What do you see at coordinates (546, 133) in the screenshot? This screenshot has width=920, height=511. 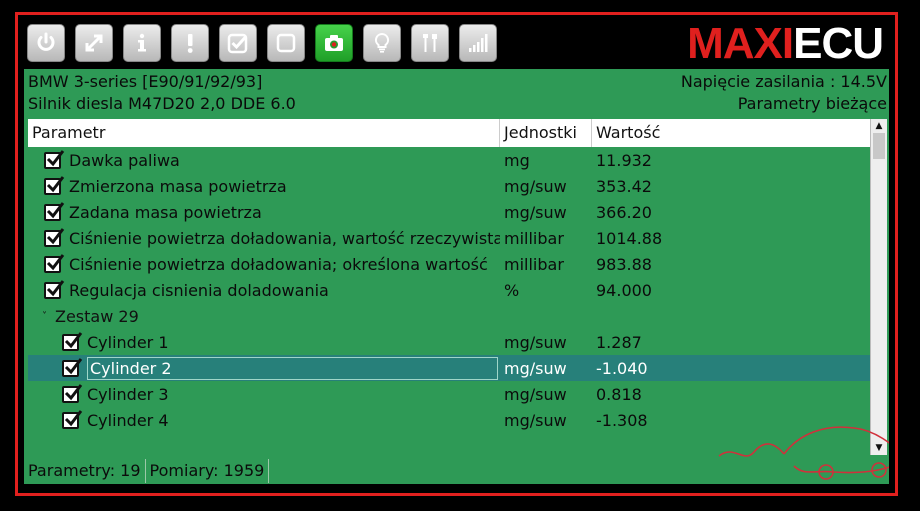 I see `column-header-unit: Jednostki` at bounding box center [546, 133].